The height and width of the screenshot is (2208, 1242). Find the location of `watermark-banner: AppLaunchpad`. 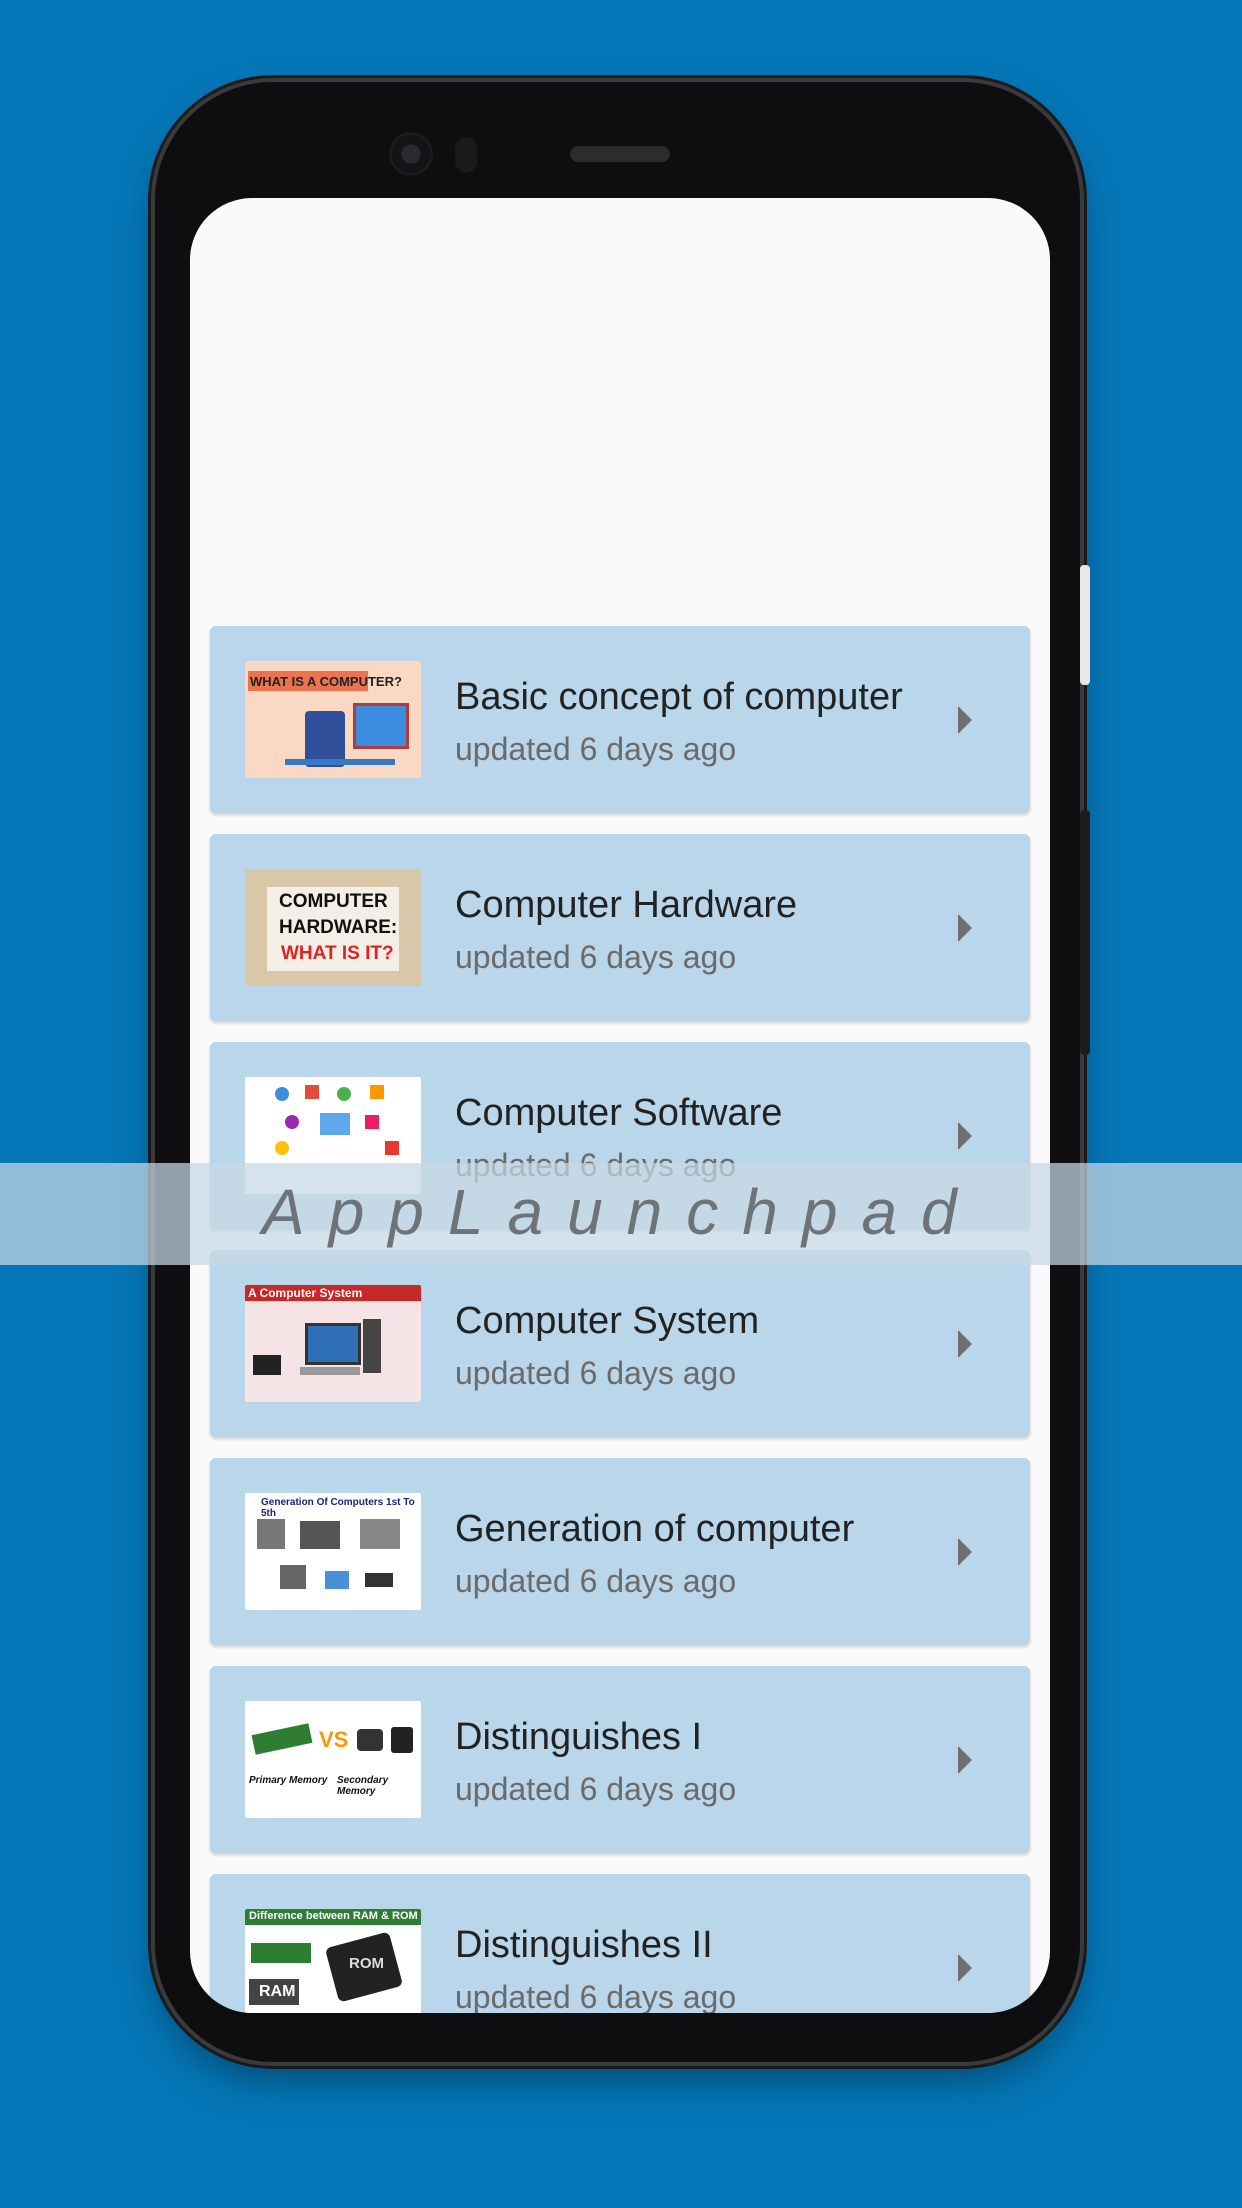

watermark-banner: AppLaunchpad is located at coordinates (621, 1214).